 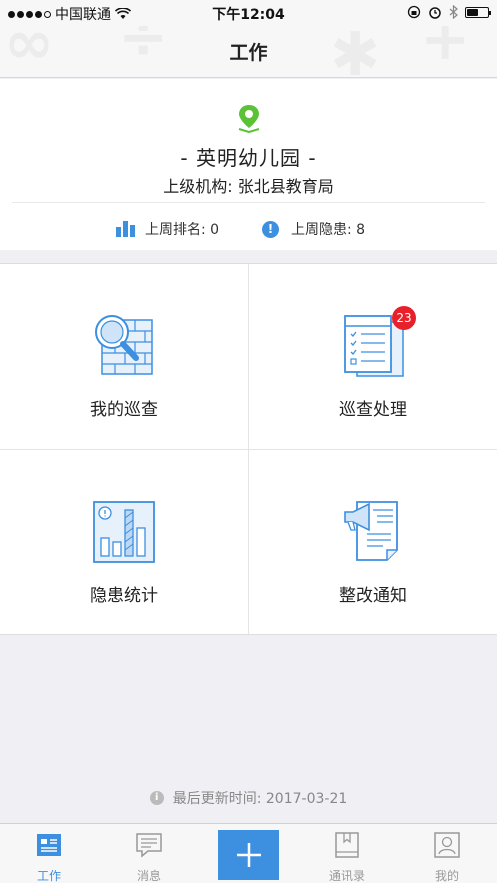 I want to click on tab-profile: 我的, so click(x=447, y=853).